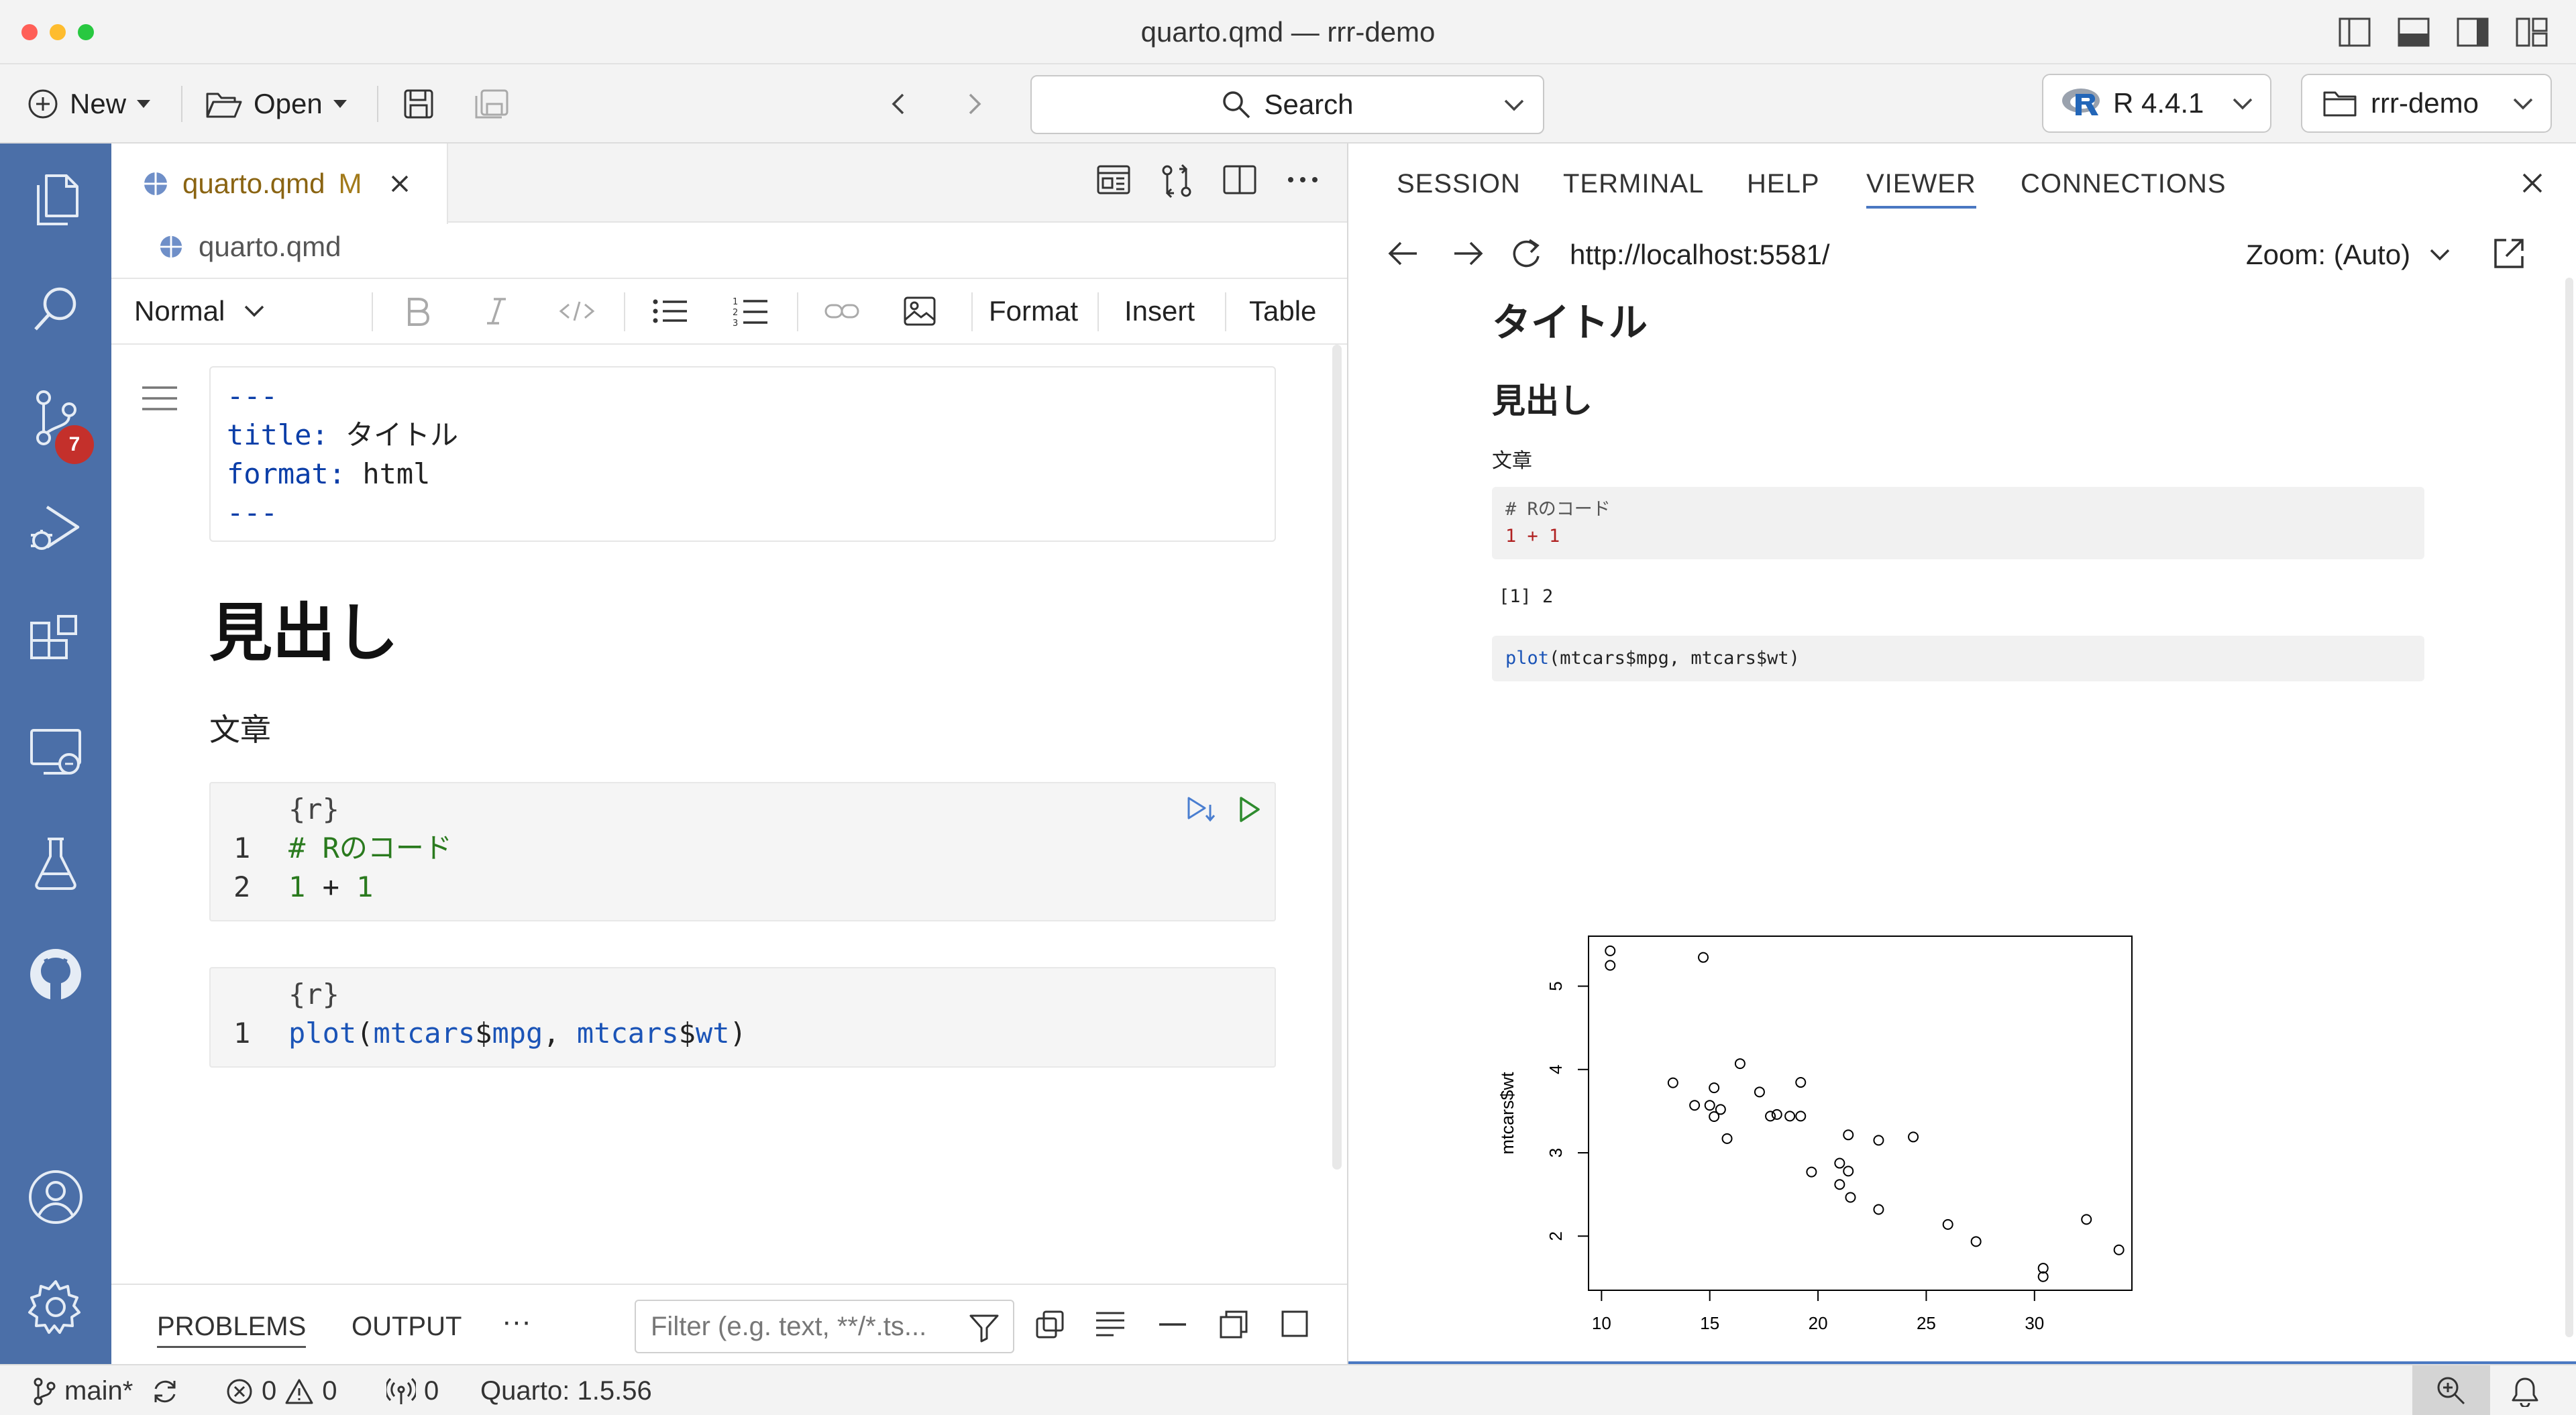 The height and width of the screenshot is (1415, 2576). I want to click on folder-open-icon, so click(224, 105).